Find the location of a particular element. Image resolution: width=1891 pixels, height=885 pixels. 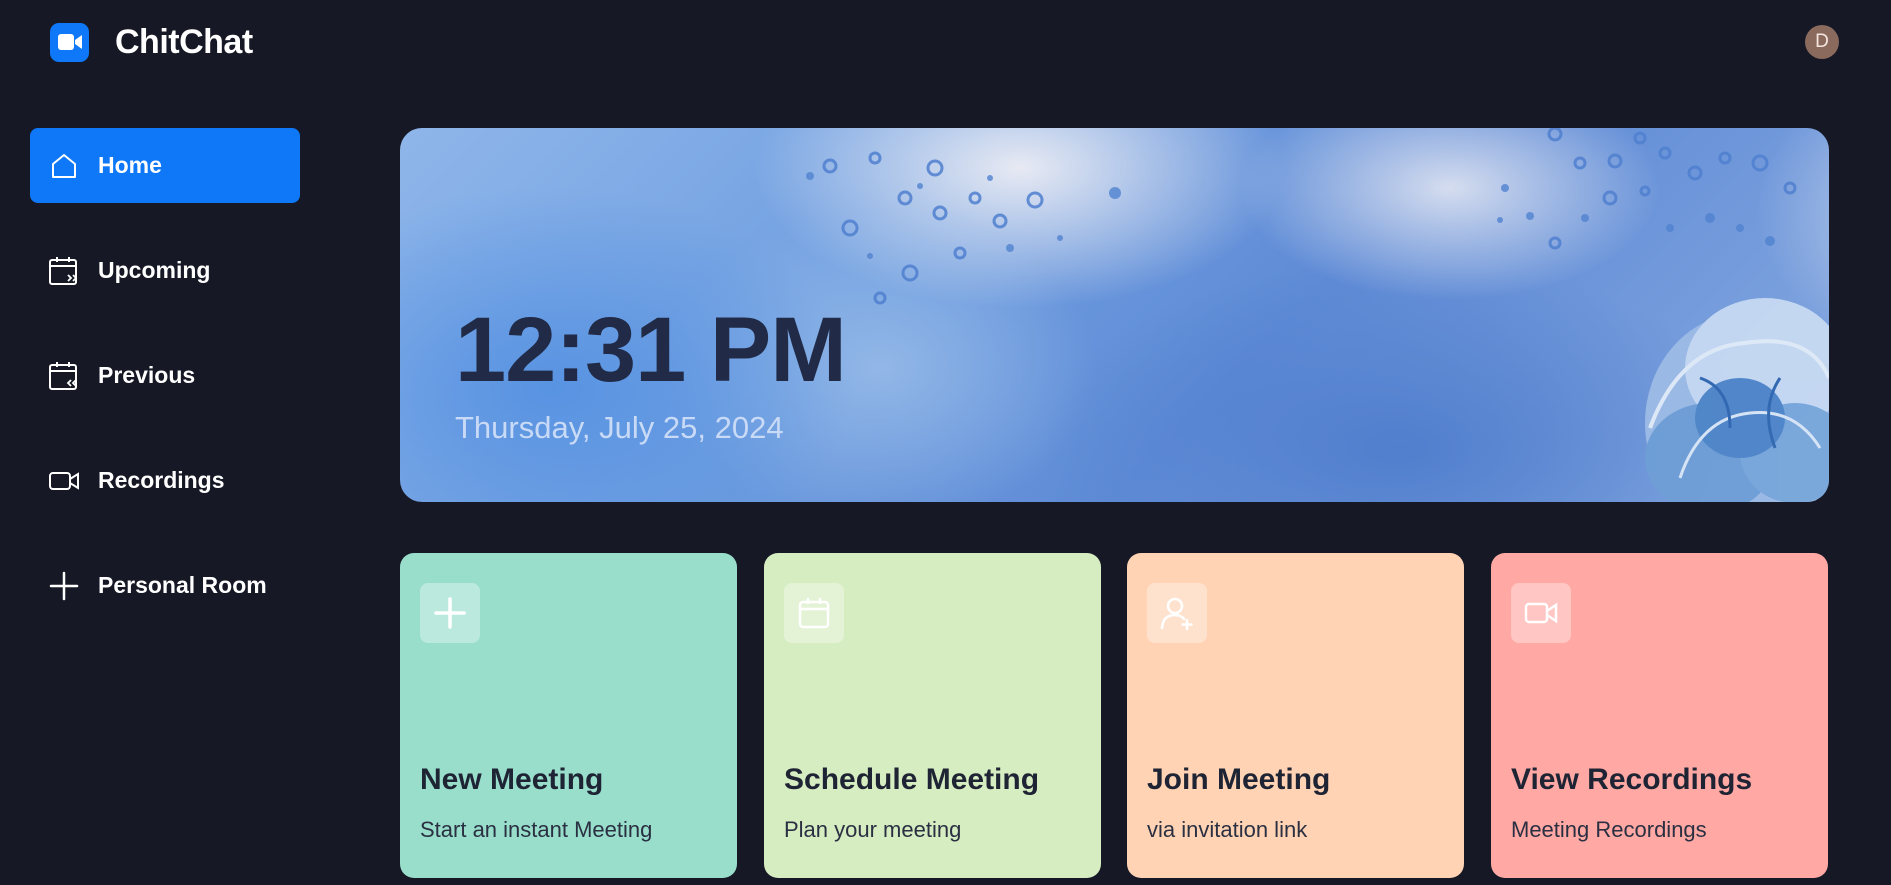

current-date: Thursday, July 25, 2024 is located at coordinates (619, 427).